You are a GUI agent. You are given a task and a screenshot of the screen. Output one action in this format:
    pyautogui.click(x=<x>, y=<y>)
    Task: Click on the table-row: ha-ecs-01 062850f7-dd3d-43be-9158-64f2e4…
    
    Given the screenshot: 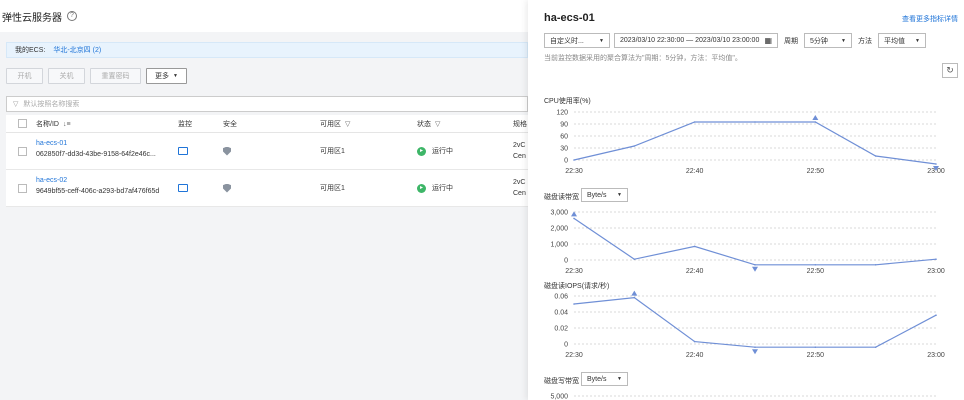 What is the action you would take?
    pyautogui.click(x=267, y=151)
    